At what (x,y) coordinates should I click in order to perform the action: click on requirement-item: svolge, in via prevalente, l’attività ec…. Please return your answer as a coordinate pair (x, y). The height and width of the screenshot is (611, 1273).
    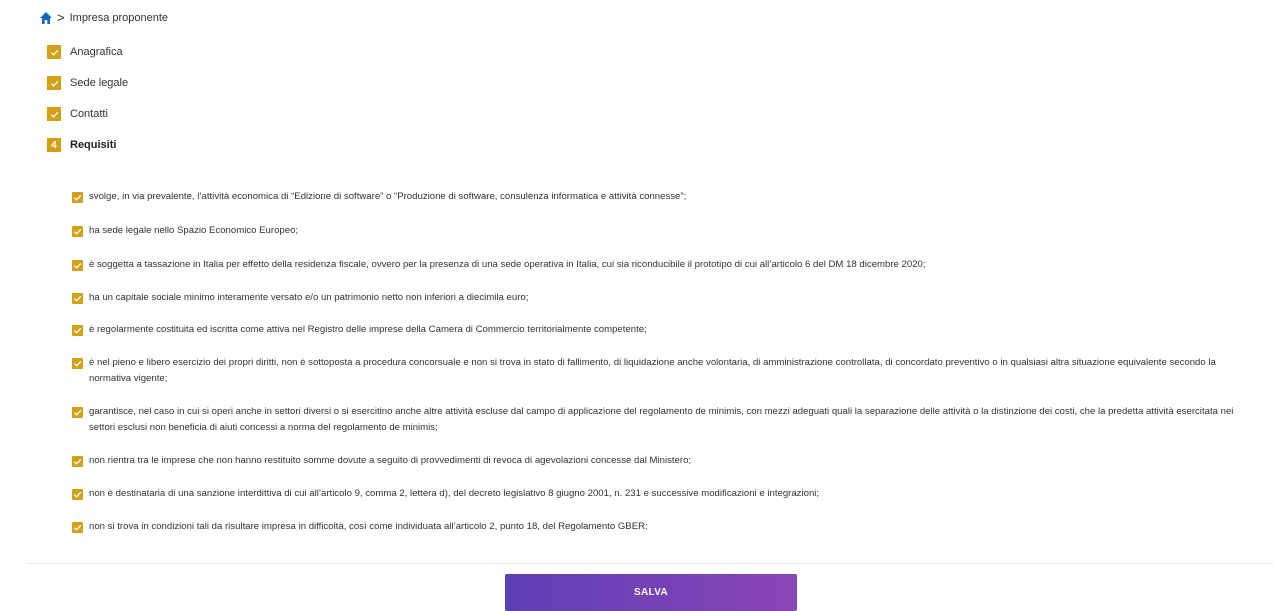
    Looking at the image, I should click on (665, 198).